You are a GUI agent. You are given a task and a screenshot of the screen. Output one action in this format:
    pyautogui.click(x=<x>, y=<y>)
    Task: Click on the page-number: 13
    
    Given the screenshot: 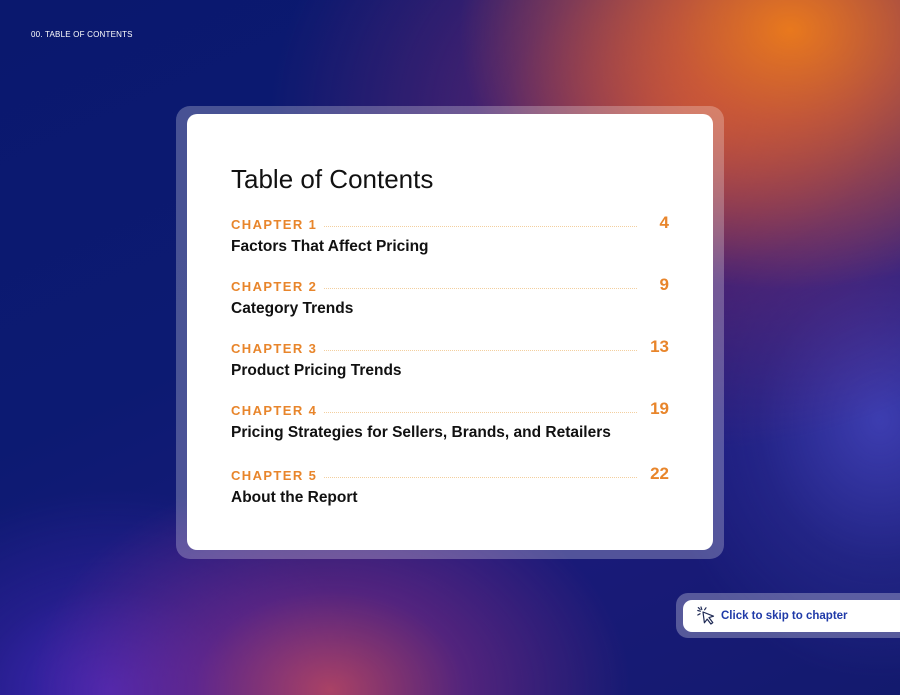 What is the action you would take?
    pyautogui.click(x=659, y=346)
    